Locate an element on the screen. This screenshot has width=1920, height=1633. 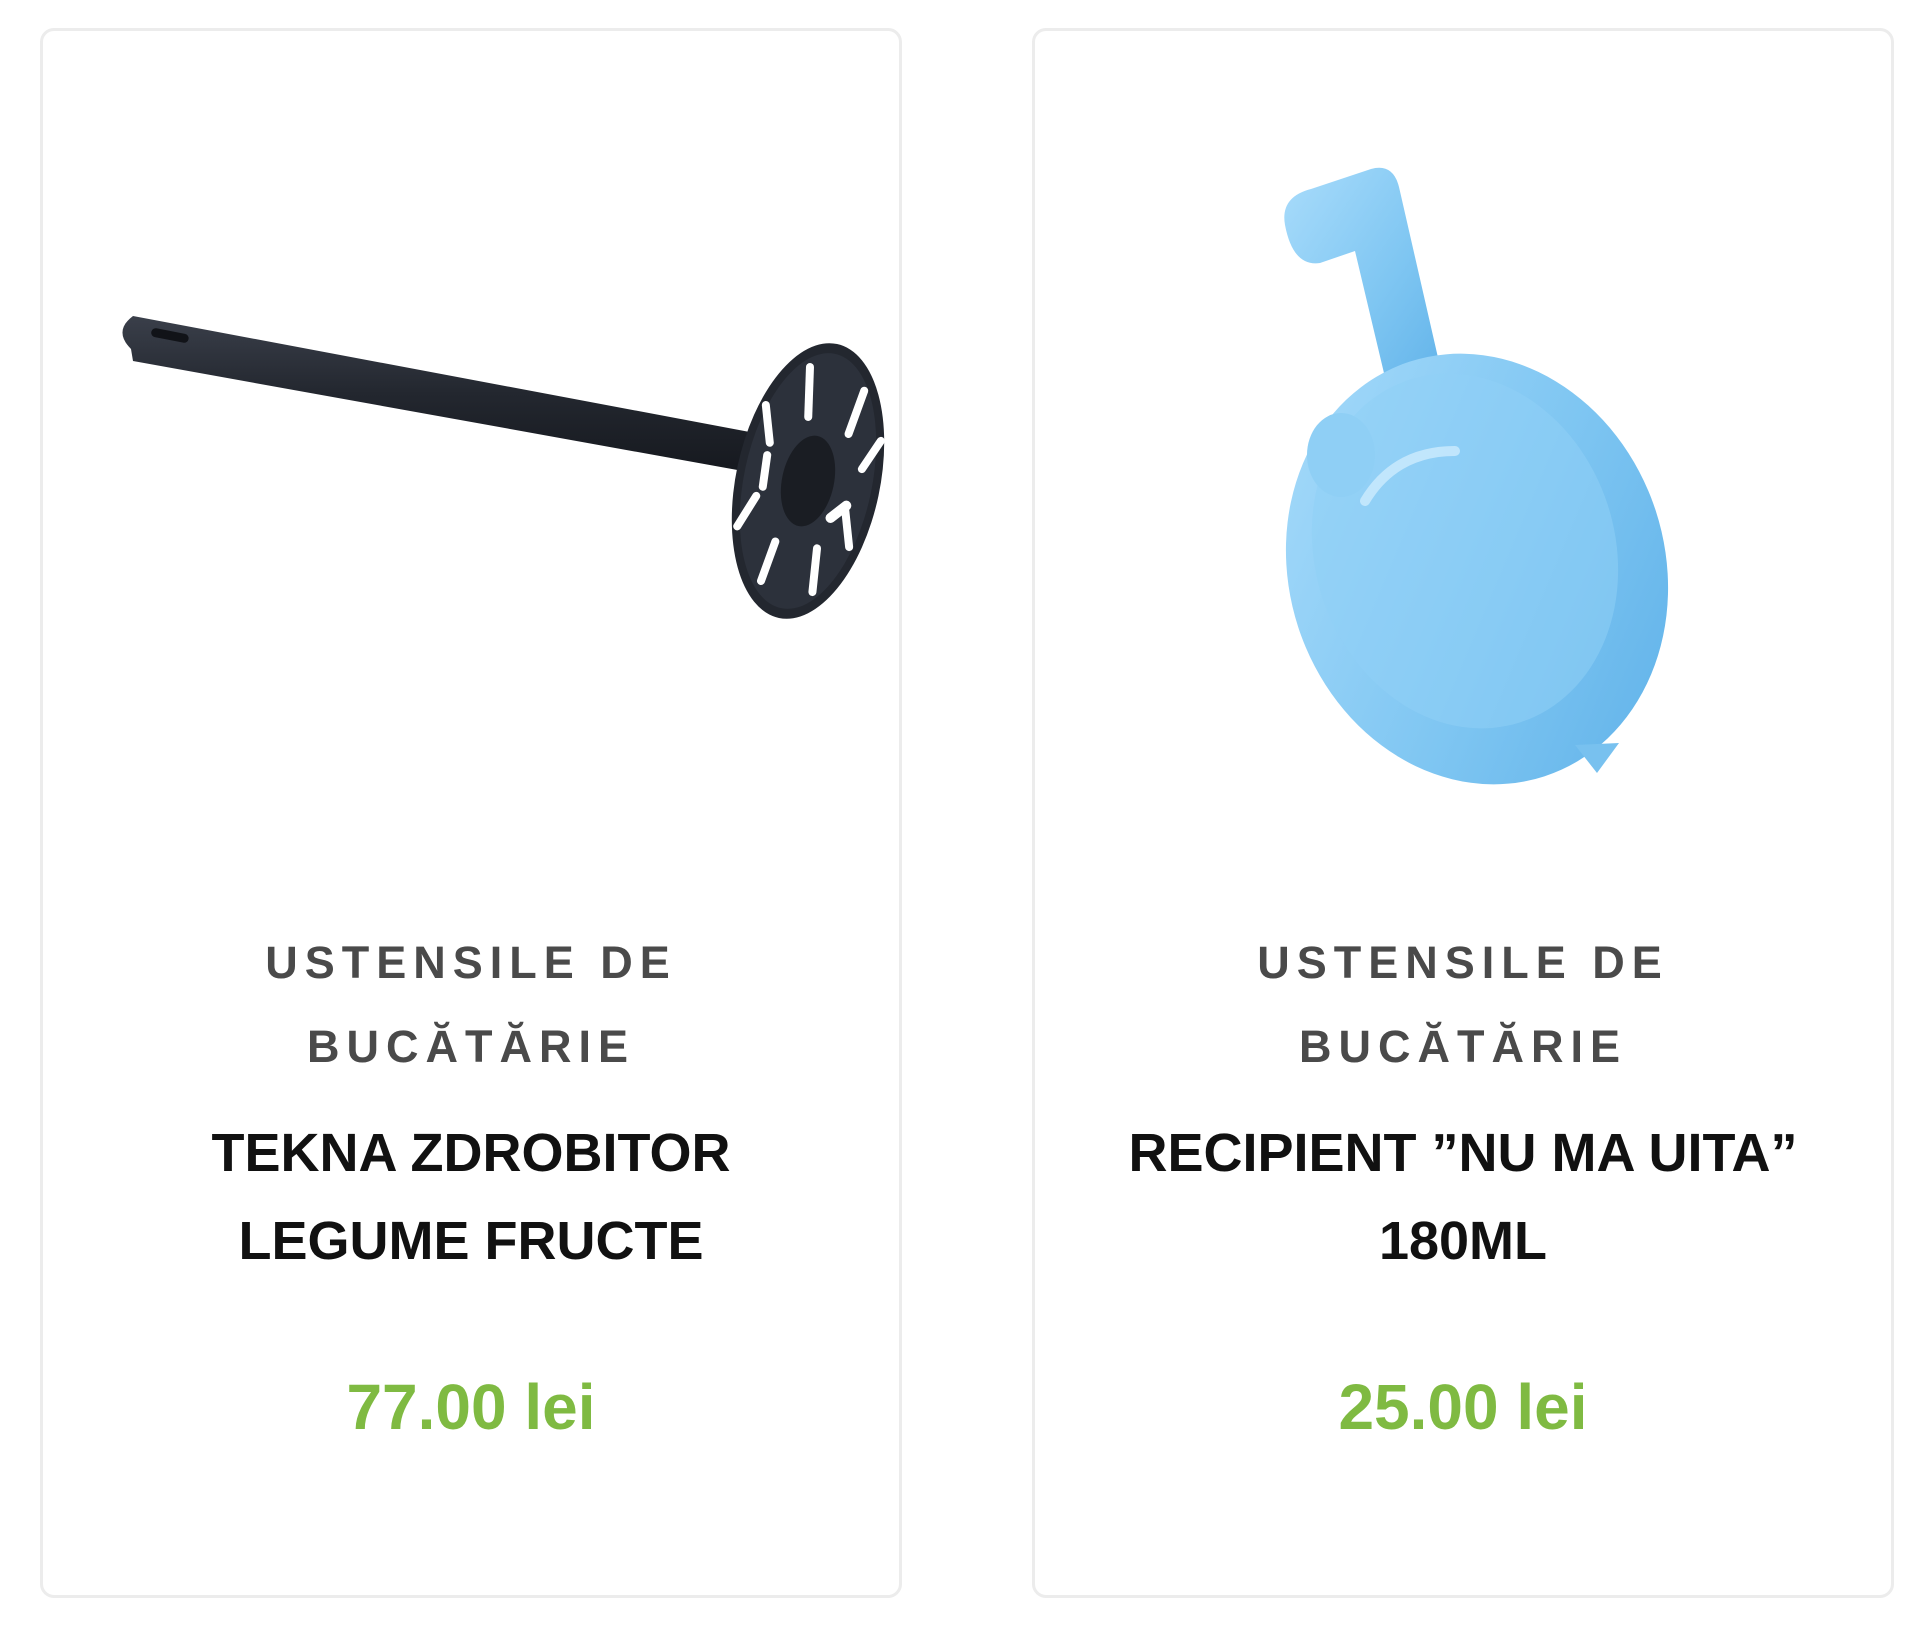
blue-container-image is located at coordinates (1476, 476).